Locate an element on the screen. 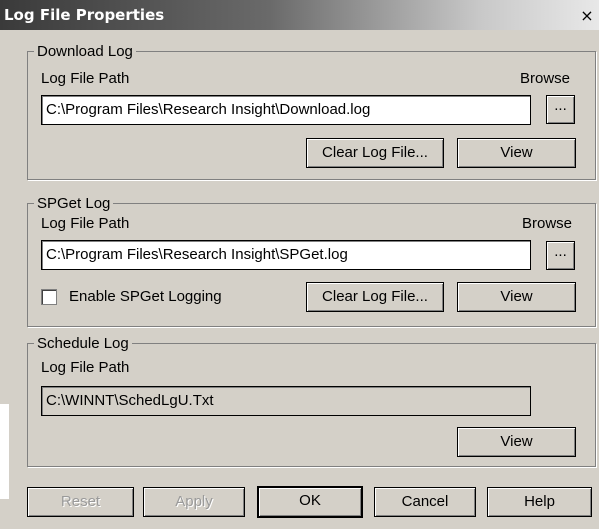 This screenshot has width=599, height=529. spget-log-view-button: View is located at coordinates (516, 297).